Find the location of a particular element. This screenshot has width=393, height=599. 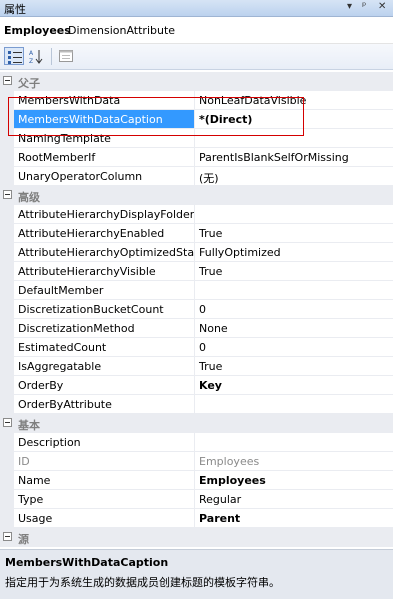

property-row: AttributeHierarchyVisible True is located at coordinates (196, 271).